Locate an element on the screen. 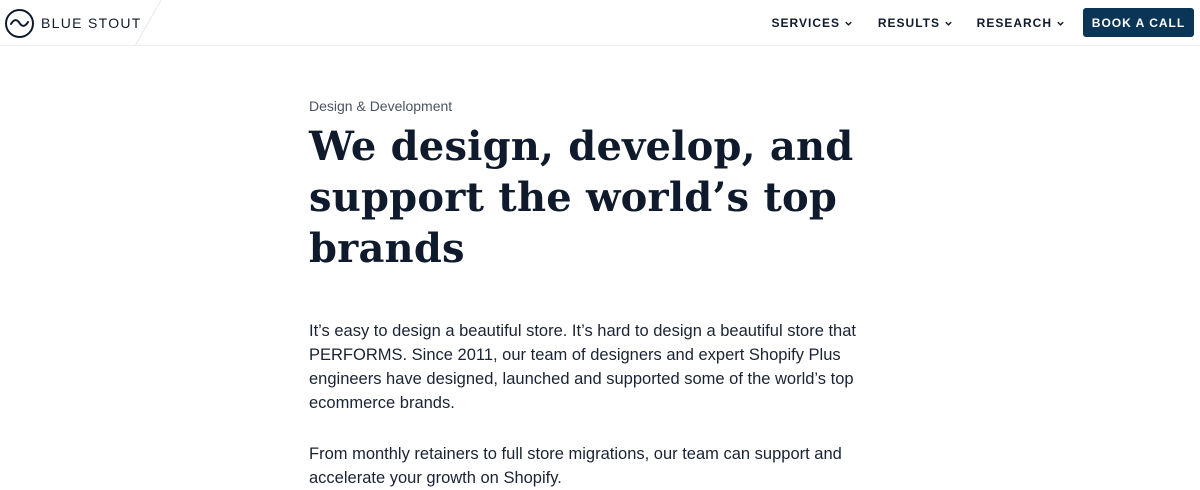 The image size is (1200, 490). headline-line-2: support the world’s top brands is located at coordinates (573, 223).